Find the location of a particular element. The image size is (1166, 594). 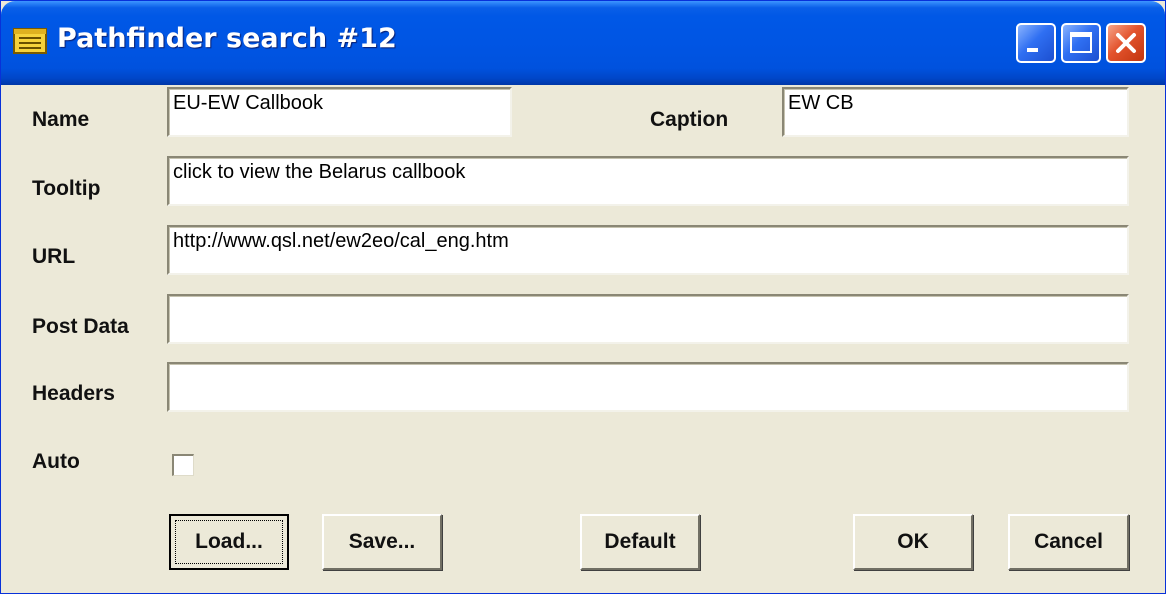

tooltip-label: Tooltip is located at coordinates (66, 188).